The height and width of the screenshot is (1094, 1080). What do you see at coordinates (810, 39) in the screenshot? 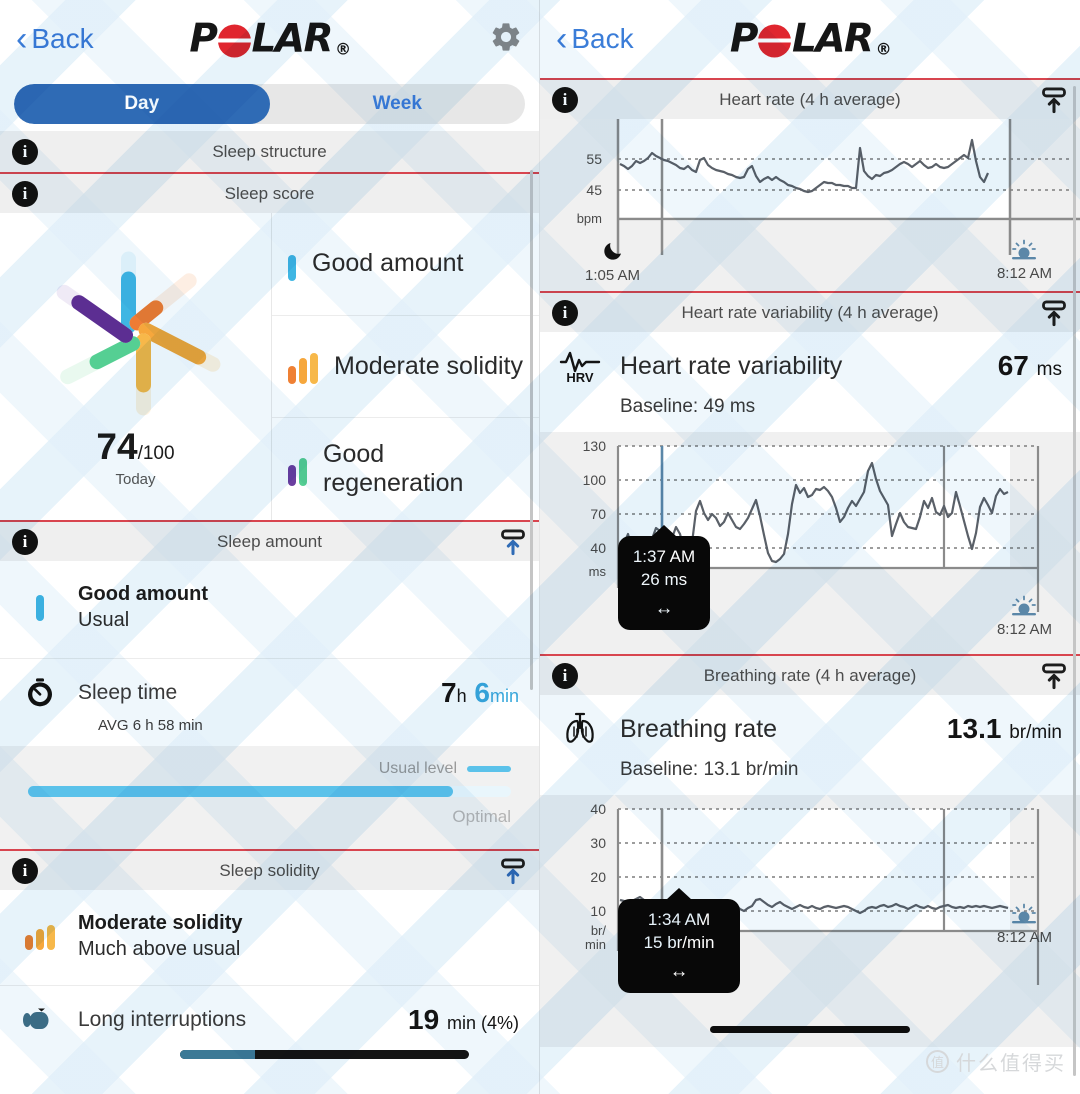
I see `right-app-bar: ‹ Back P LAR ®` at bounding box center [810, 39].